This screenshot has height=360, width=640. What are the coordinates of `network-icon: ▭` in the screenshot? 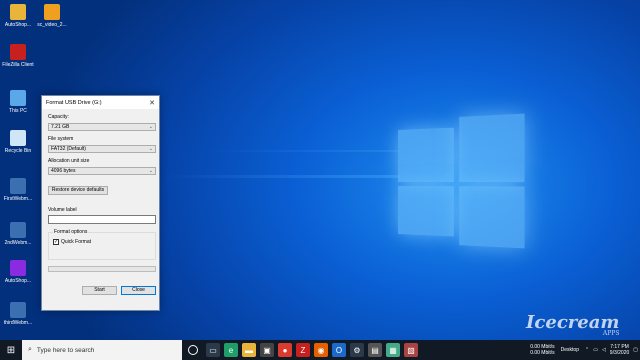 It's located at (595, 350).